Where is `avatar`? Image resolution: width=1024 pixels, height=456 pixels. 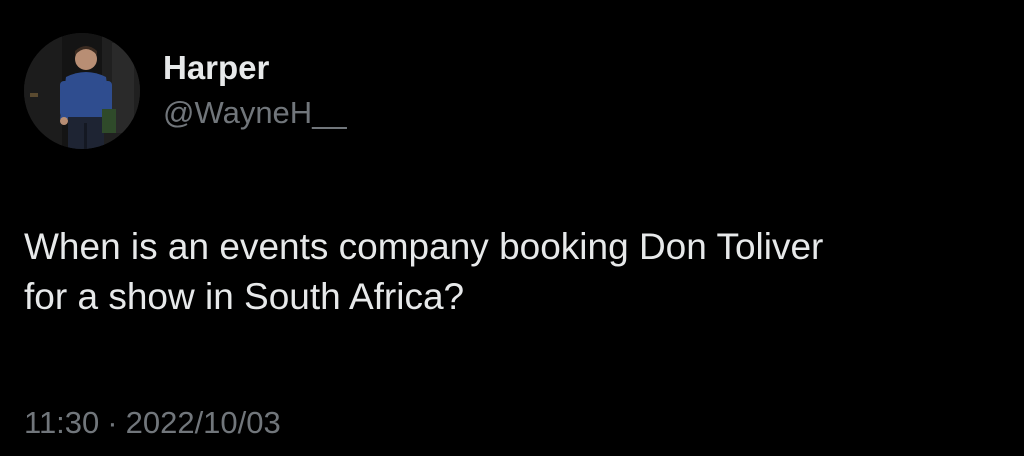
avatar is located at coordinates (82, 91).